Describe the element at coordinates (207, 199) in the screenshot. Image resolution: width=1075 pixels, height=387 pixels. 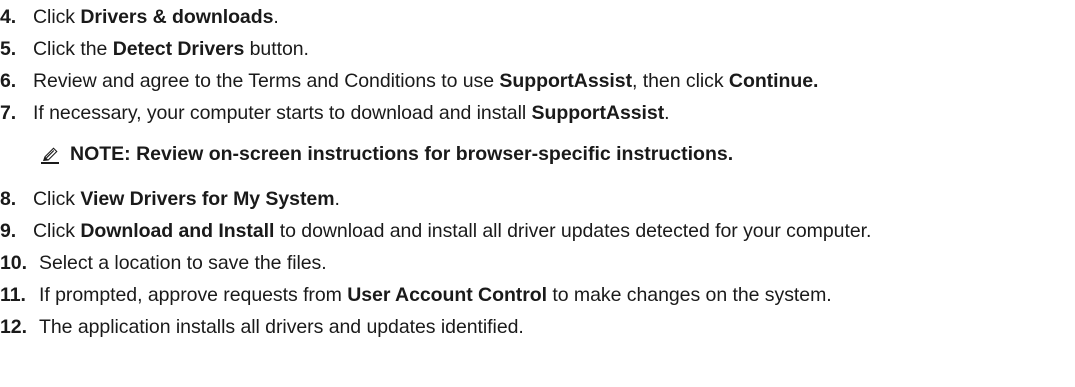
I see `step-ui-term: View Drivers for My System` at that location.